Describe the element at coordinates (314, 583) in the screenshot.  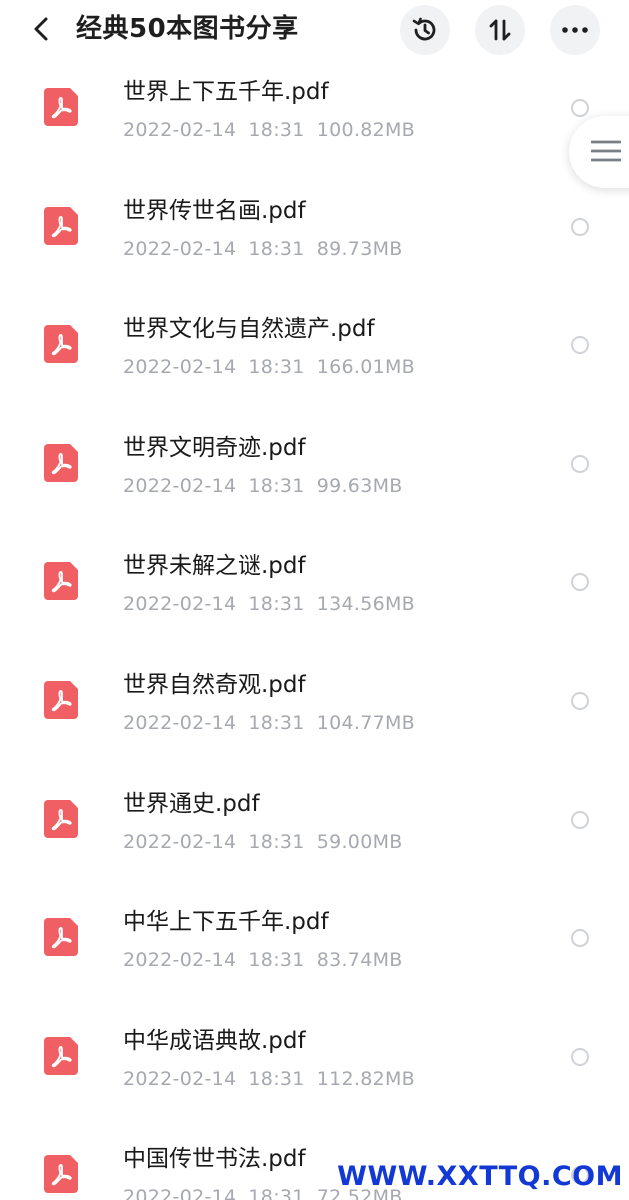
I see `file-row: 世界未解之谜.pdf 2022-02-14 18:31 134.56MB` at that location.